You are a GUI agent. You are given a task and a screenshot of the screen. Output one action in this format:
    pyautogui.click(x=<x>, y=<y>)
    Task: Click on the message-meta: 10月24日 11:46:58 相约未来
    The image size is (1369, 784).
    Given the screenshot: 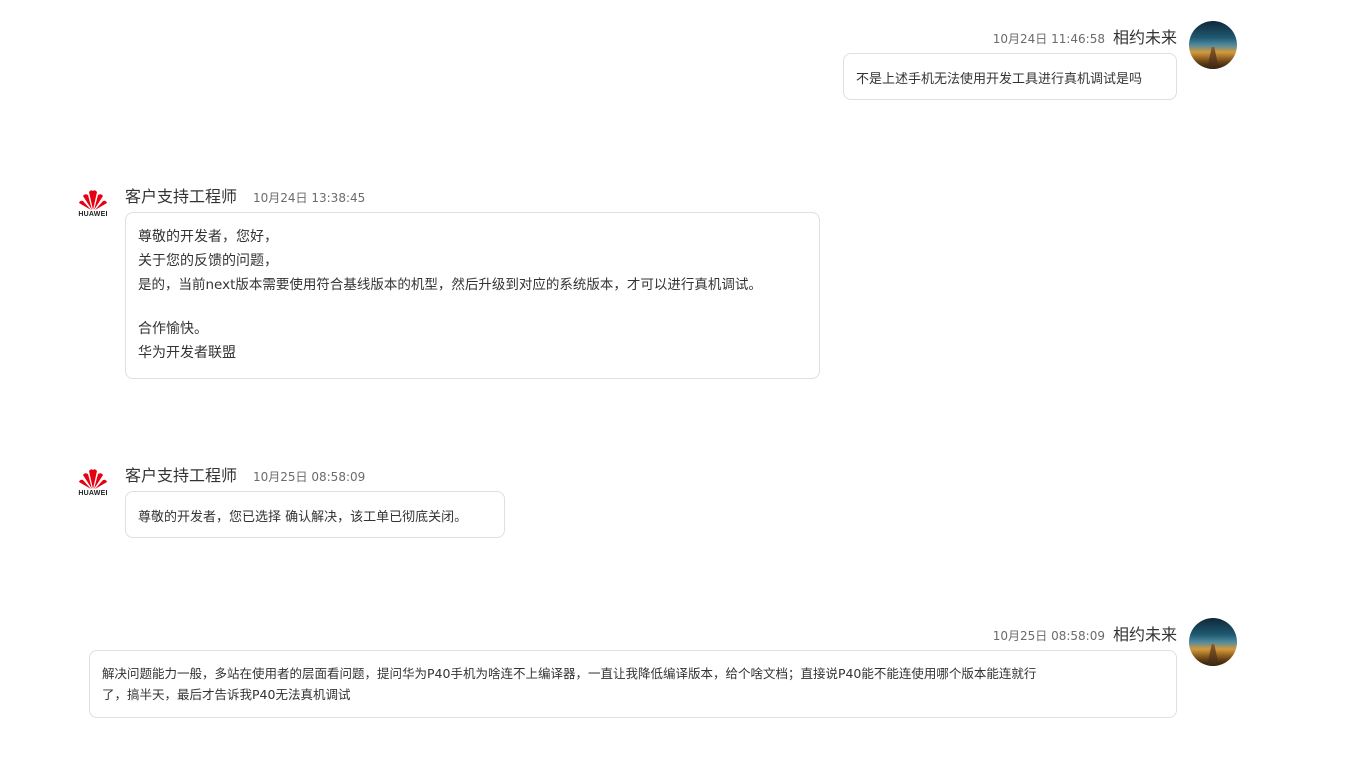 What is the action you would take?
    pyautogui.click(x=1085, y=36)
    